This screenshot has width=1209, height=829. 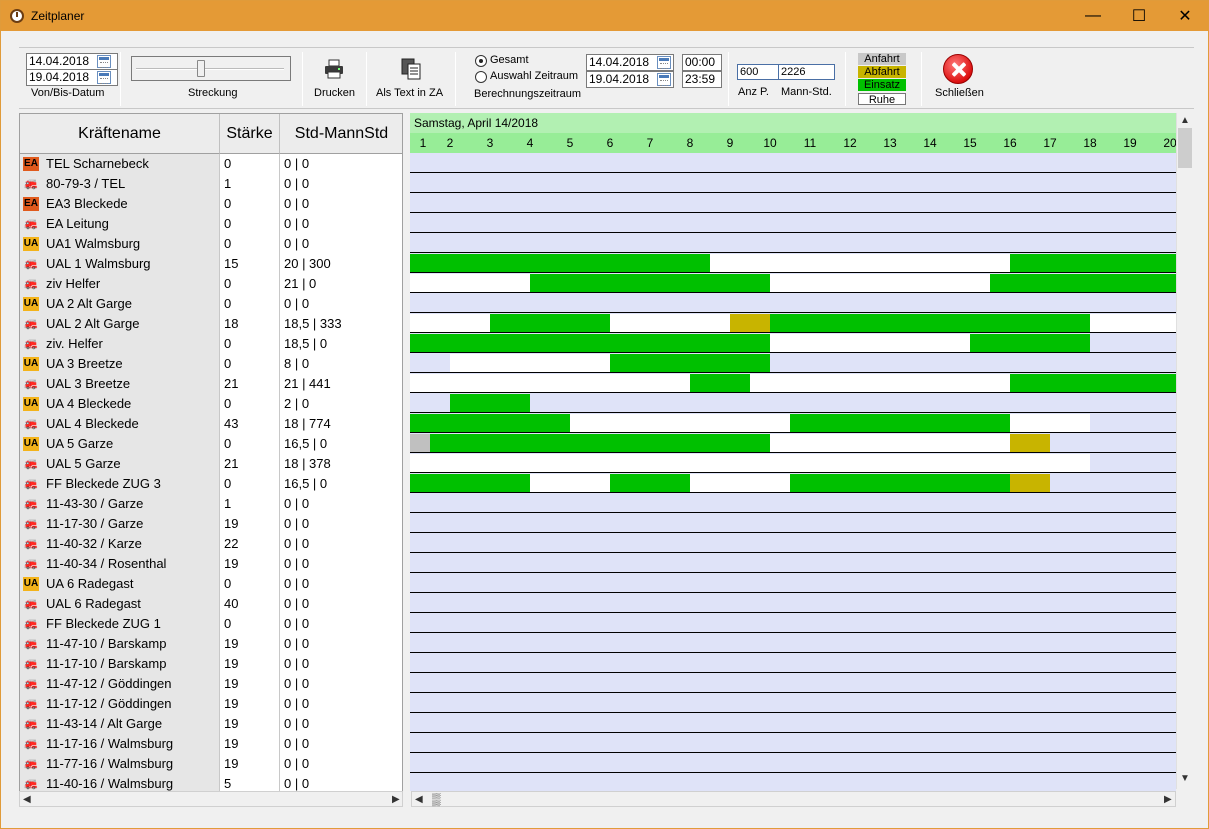 I want to click on time-from-field: 00:00, so click(x=702, y=62).